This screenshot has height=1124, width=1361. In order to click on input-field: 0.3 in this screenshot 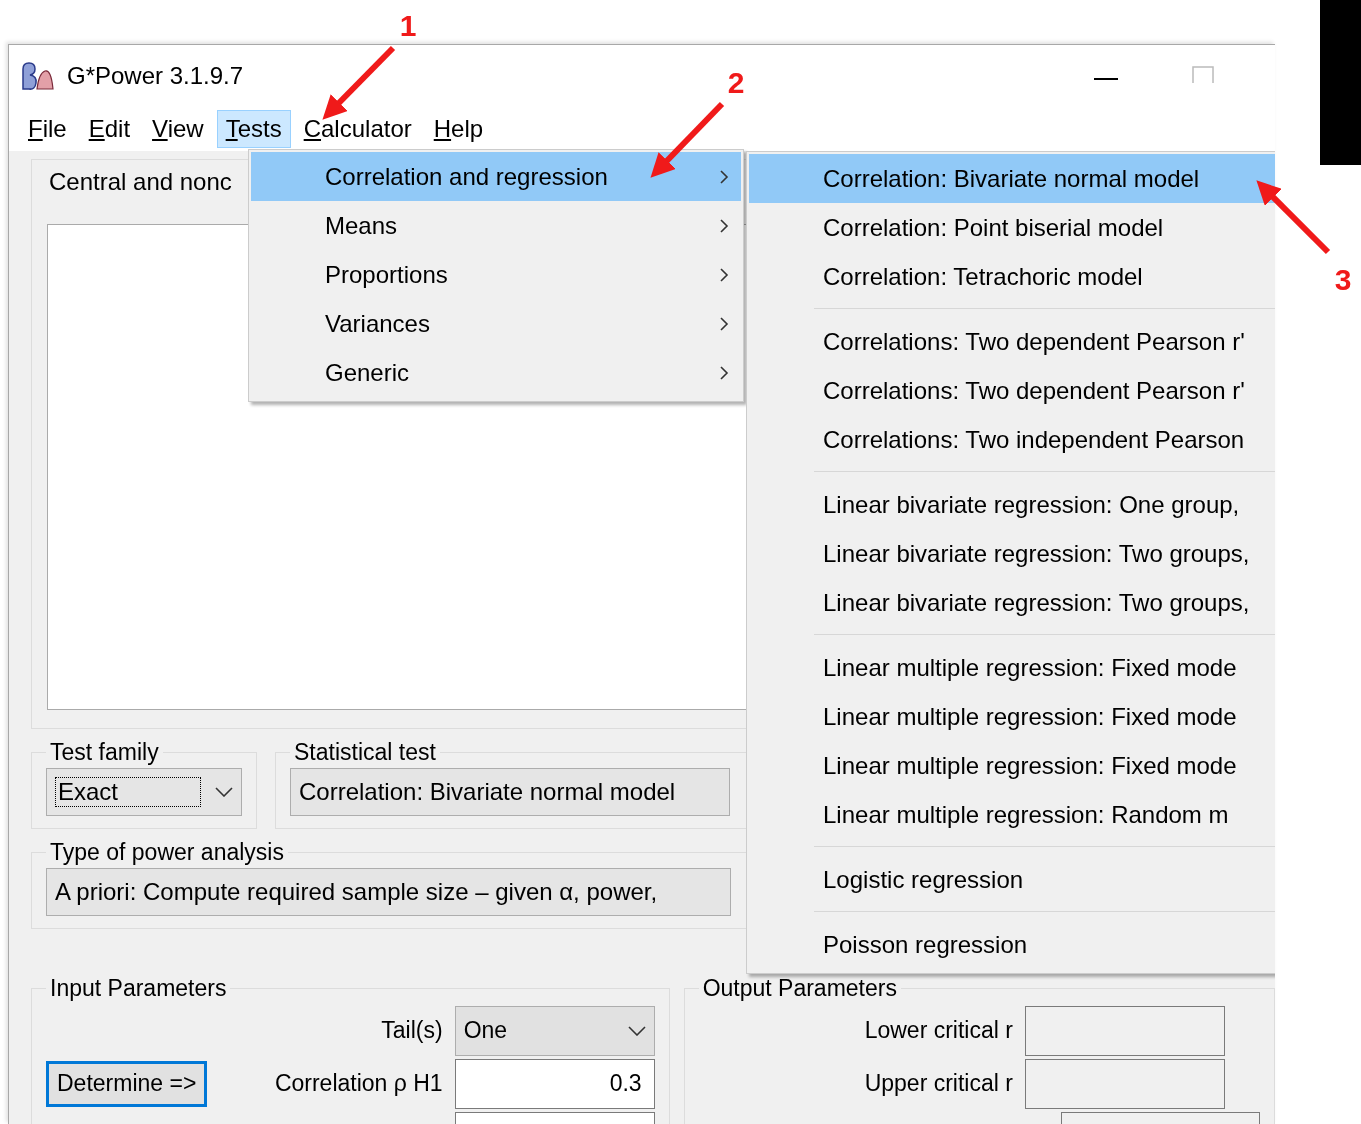, I will do `click(554, 1083)`.